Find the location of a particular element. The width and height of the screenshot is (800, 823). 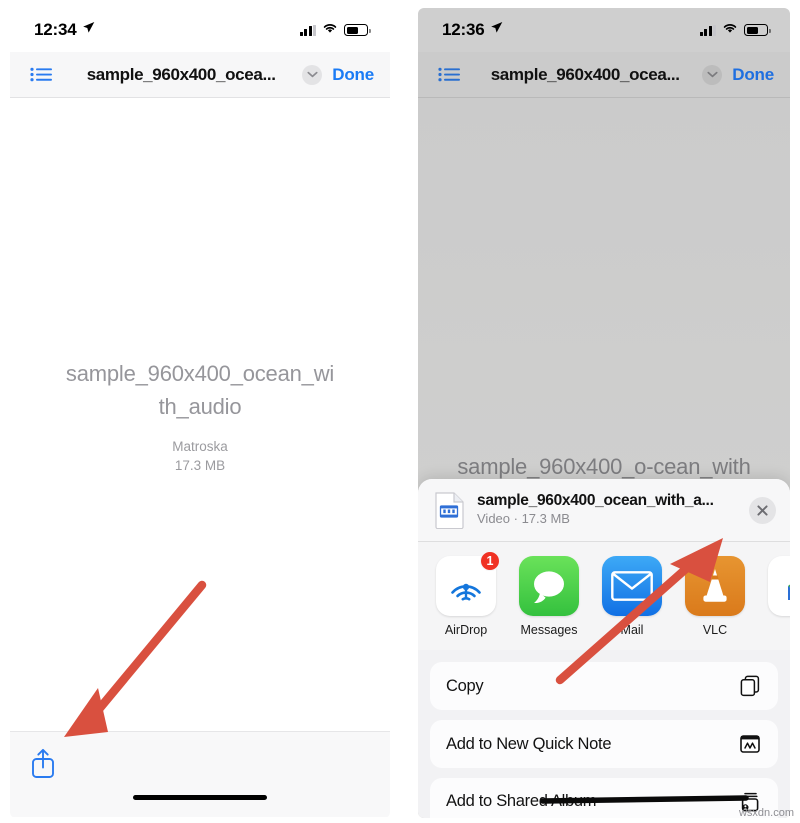

drive-icon is located at coordinates (779, 586).